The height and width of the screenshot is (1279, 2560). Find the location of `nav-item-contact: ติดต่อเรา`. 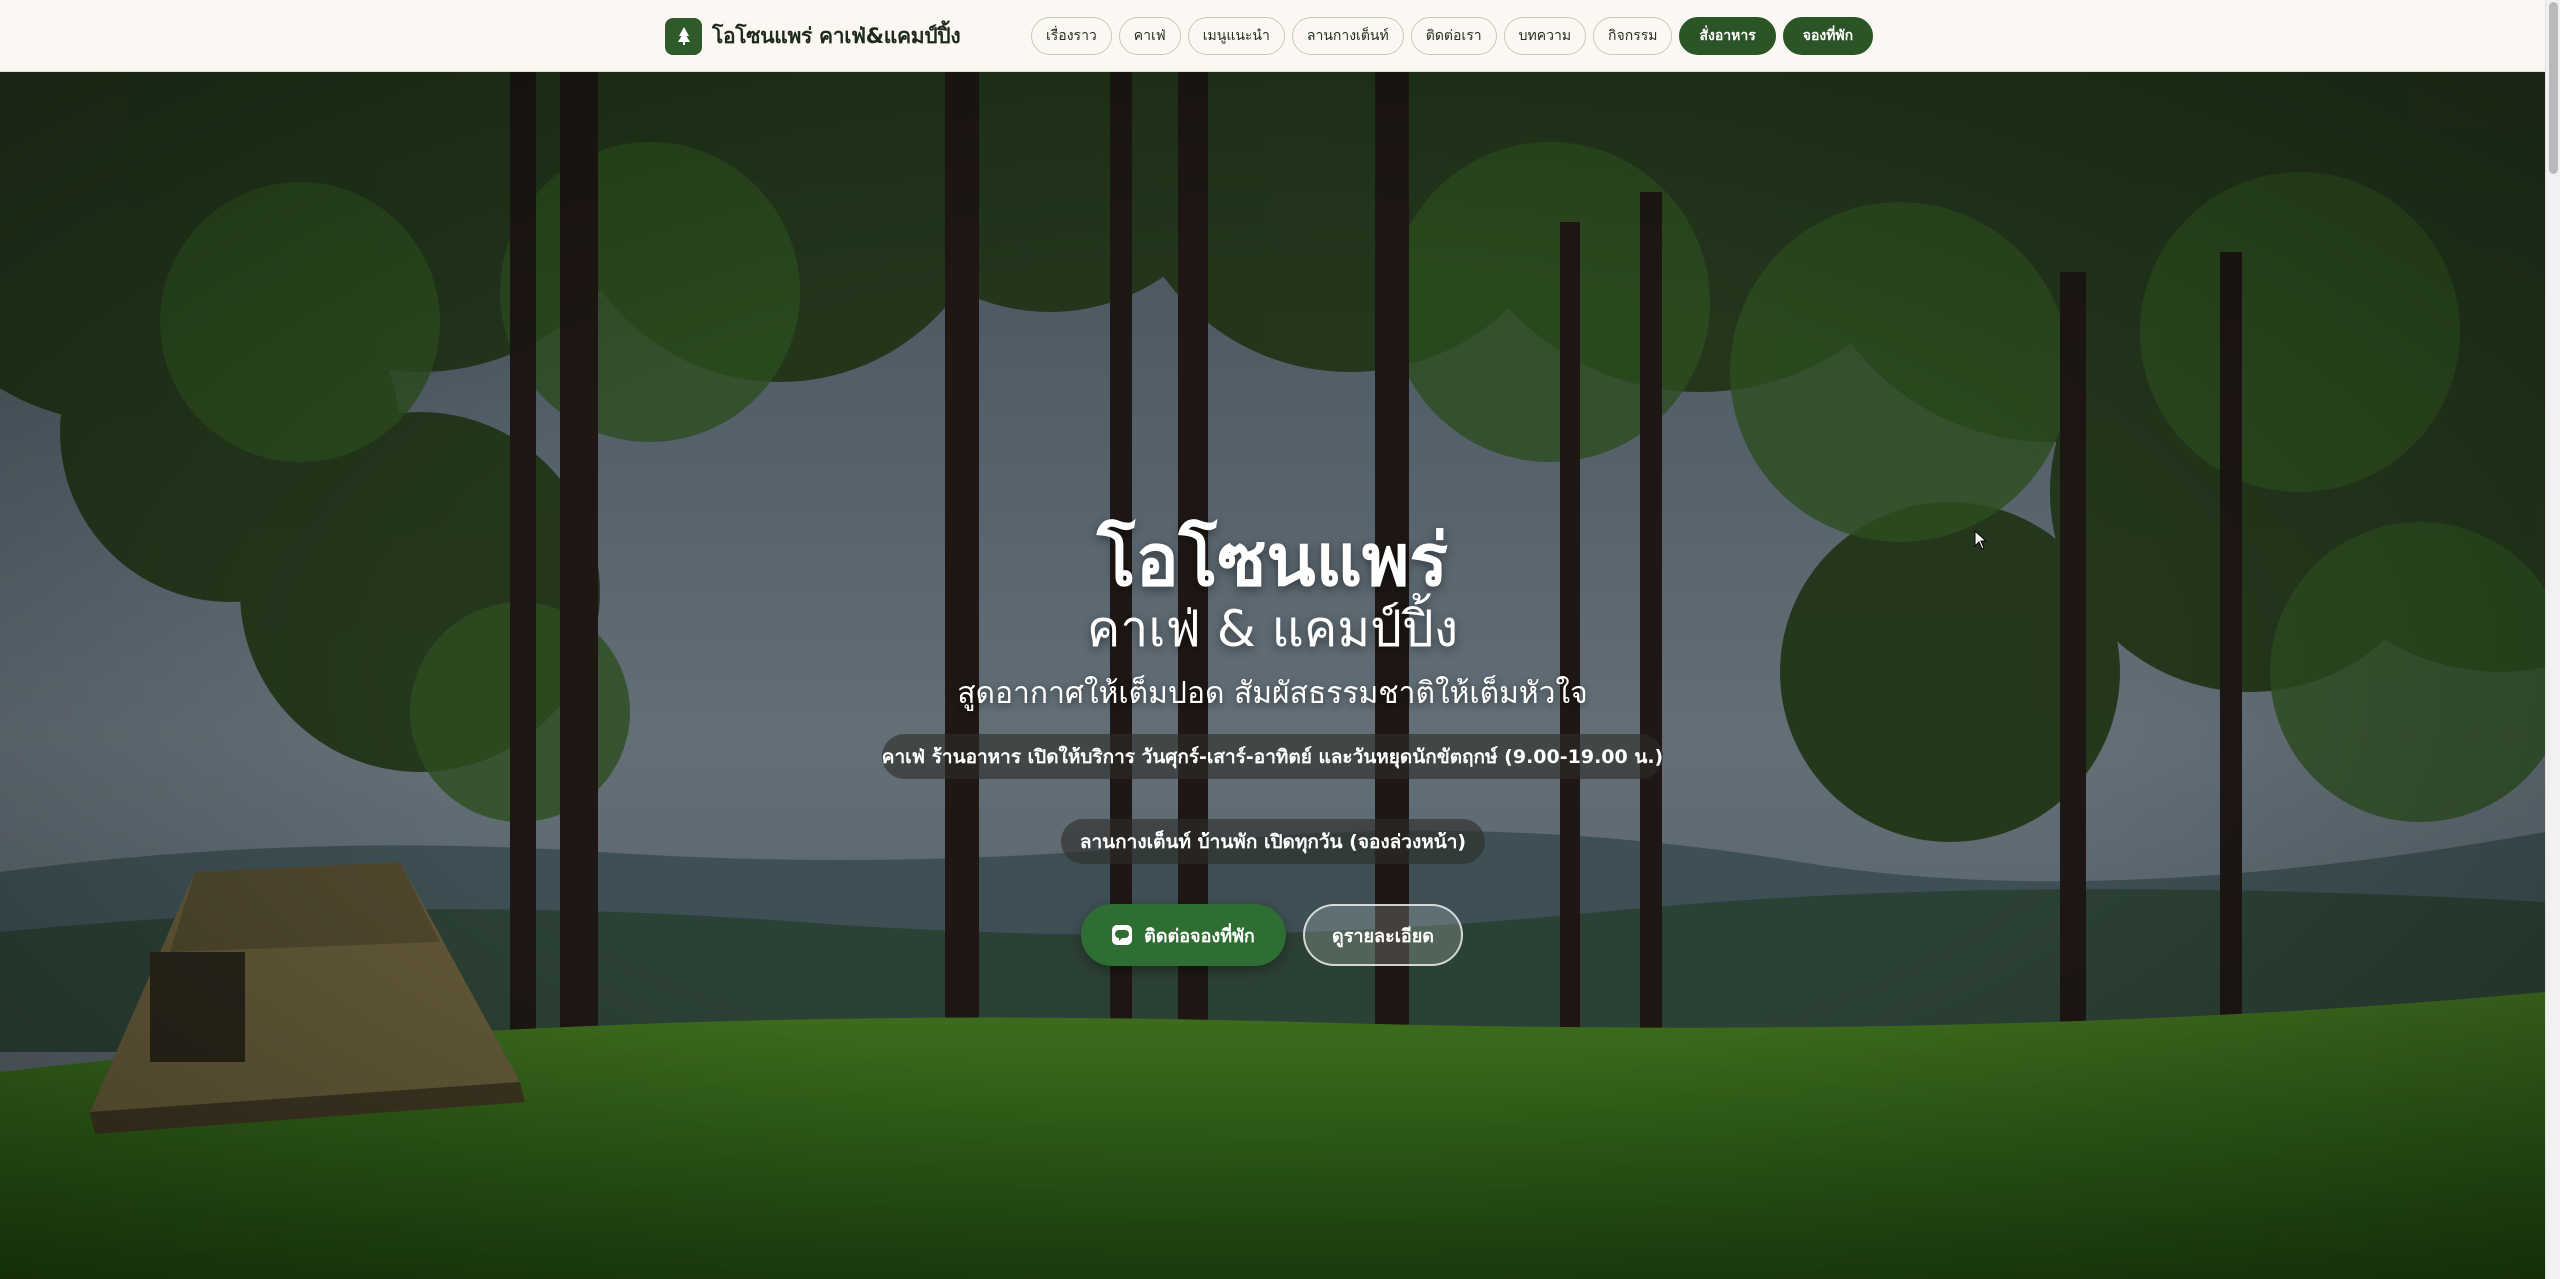

nav-item-contact: ติดต่อเรา is located at coordinates (1453, 36).